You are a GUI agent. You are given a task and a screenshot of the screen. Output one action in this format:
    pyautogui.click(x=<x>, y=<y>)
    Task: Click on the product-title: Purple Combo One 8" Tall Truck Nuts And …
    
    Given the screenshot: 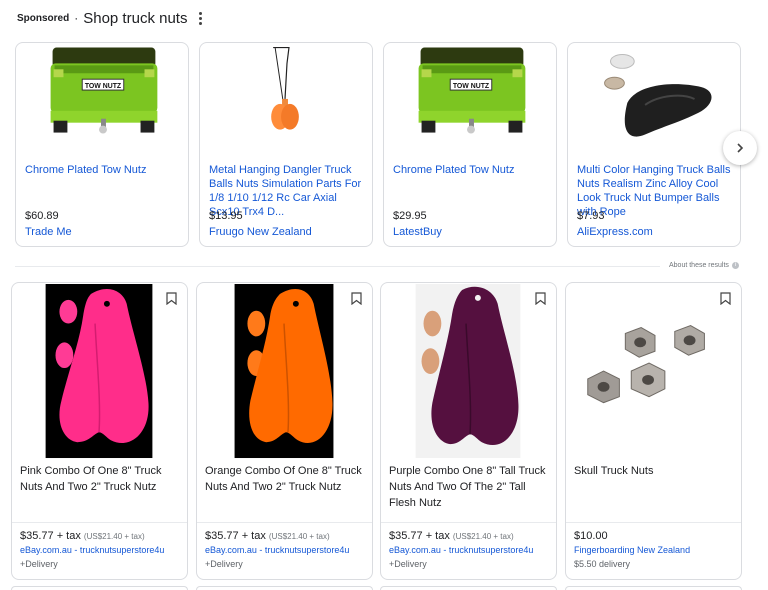 What is the action you would take?
    pyautogui.click(x=469, y=487)
    